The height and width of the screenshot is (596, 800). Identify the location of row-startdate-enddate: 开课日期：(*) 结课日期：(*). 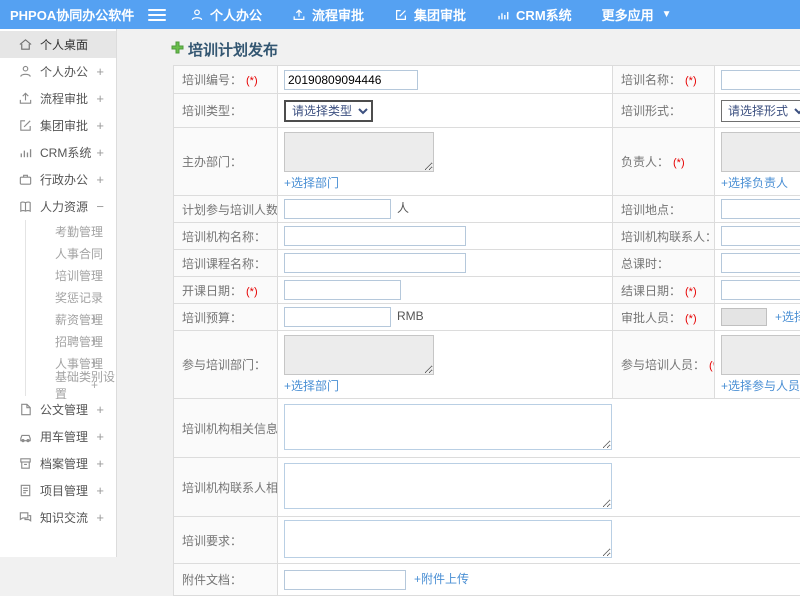
(487, 290).